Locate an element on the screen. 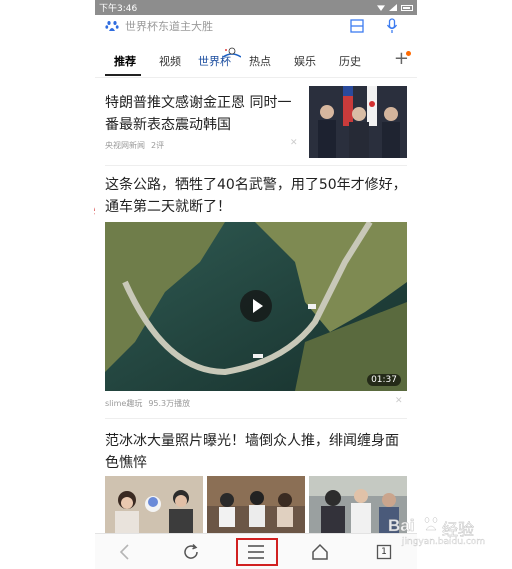 The image size is (512, 569). back-button is located at coordinates (125, 552).